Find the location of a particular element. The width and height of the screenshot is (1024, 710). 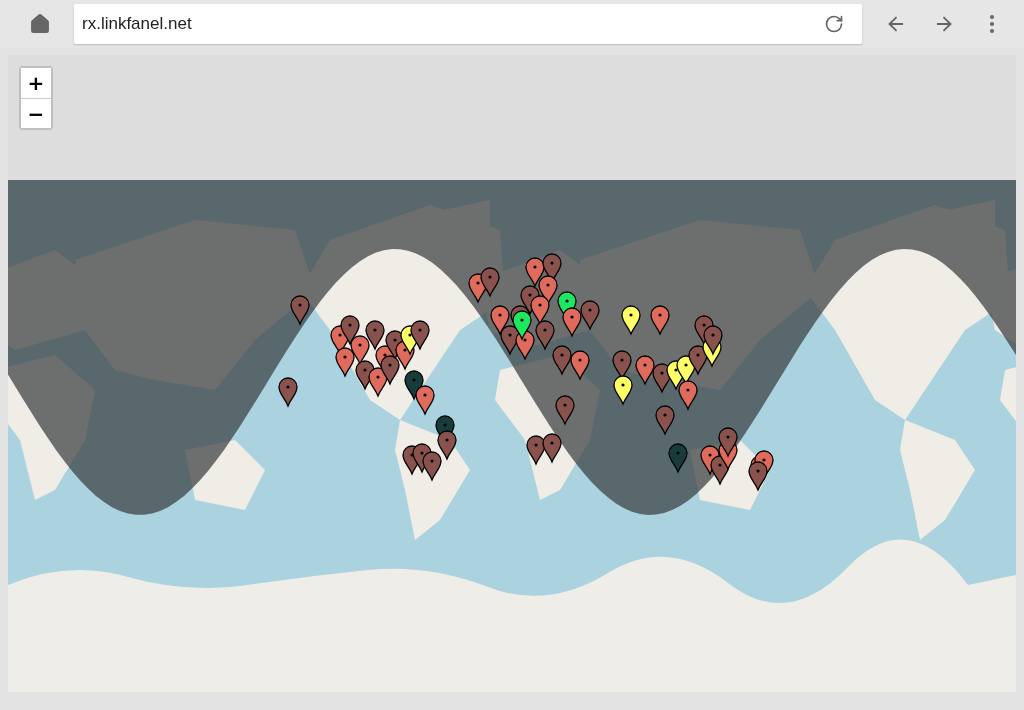

menu-icon is located at coordinates (992, 24).